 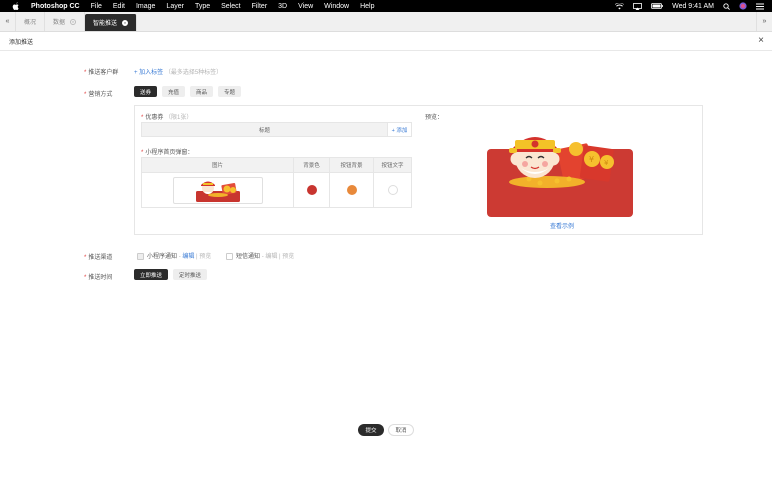 I want to click on marketing-option-recharge: 充值, so click(x=174, y=91).